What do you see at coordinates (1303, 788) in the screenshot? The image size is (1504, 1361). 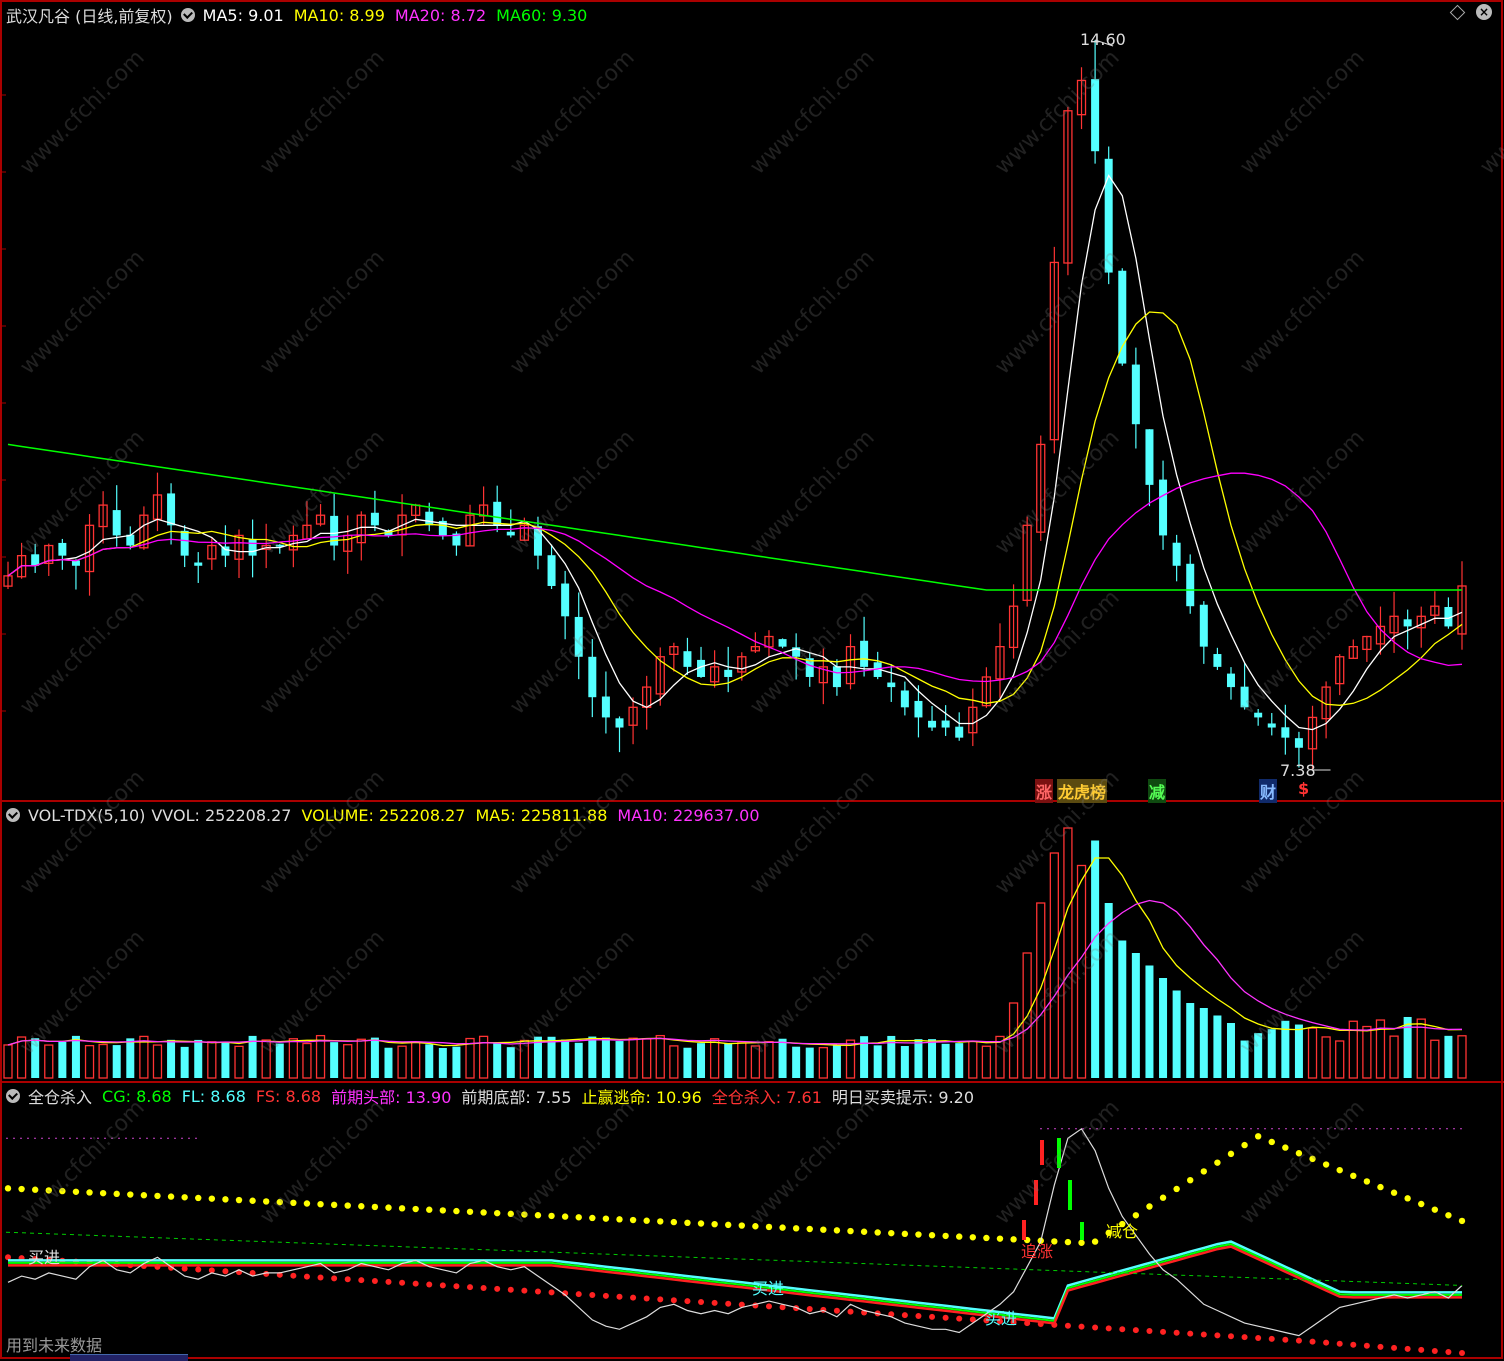 I see `tag-dollar: $` at bounding box center [1303, 788].